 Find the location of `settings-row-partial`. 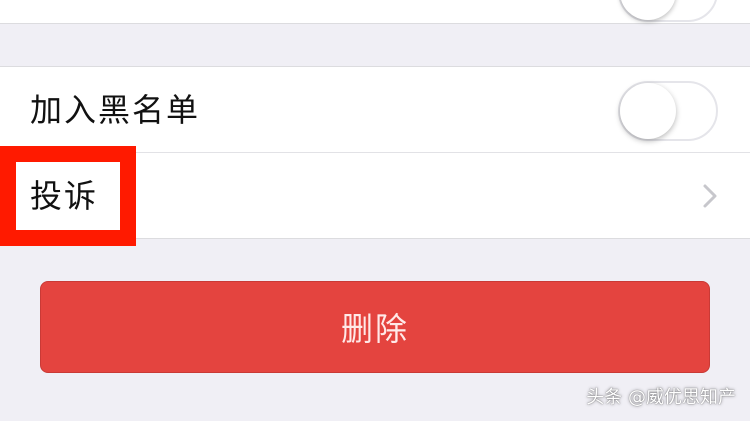

settings-row-partial is located at coordinates (375, 12).